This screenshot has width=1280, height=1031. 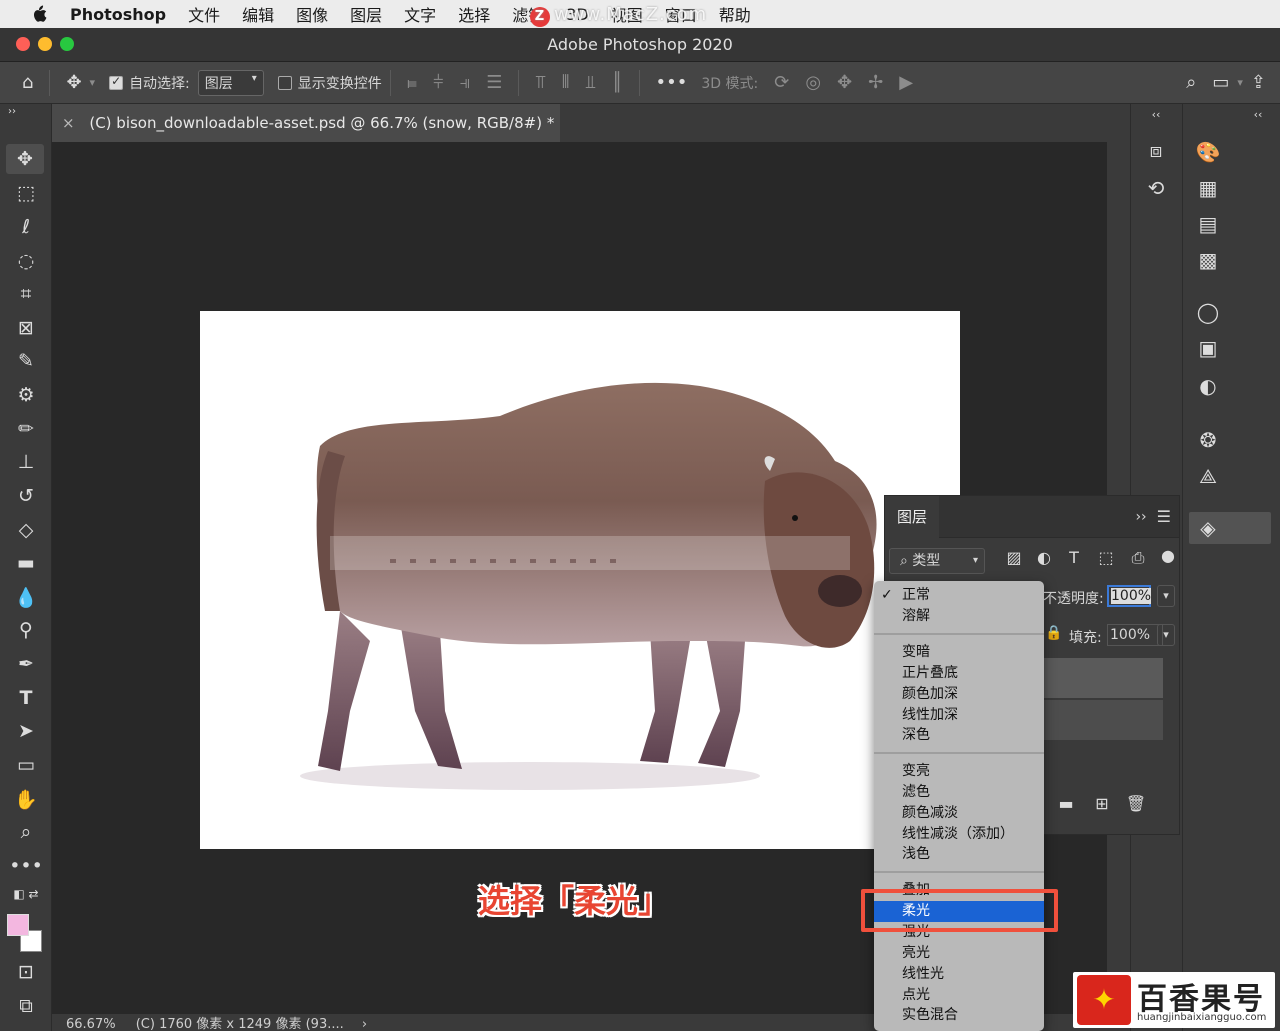 What do you see at coordinates (906, 82) in the screenshot?
I see `3d-camera-icon: ▶` at bounding box center [906, 82].